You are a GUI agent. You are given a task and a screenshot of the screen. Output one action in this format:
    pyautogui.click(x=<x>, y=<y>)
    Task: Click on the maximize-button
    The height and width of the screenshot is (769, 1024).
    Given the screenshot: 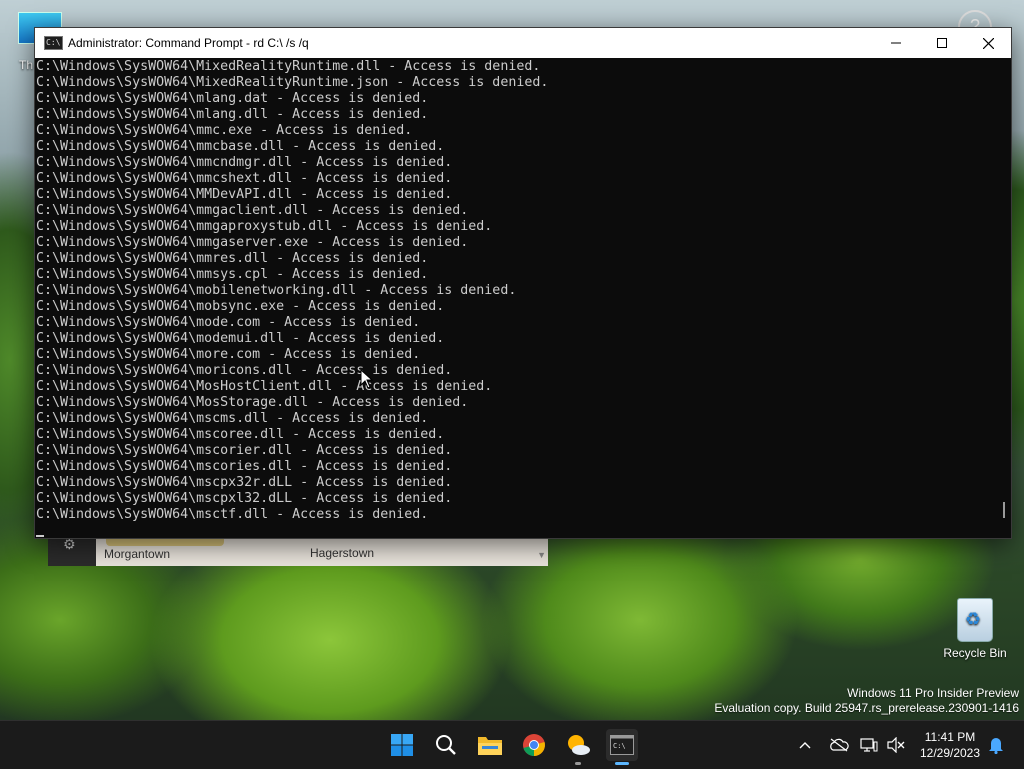 What is the action you would take?
    pyautogui.click(x=942, y=43)
    